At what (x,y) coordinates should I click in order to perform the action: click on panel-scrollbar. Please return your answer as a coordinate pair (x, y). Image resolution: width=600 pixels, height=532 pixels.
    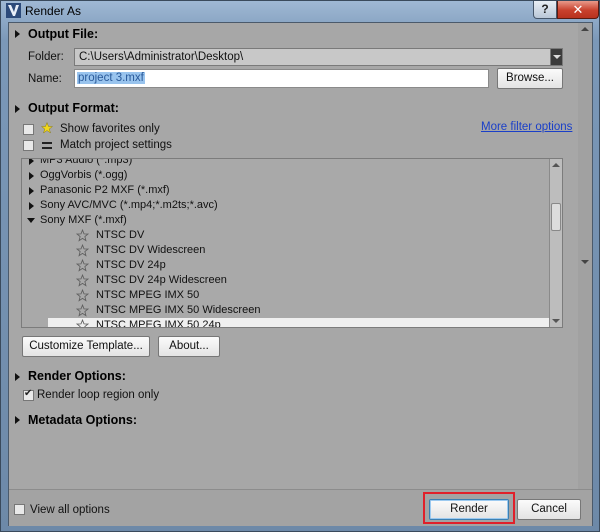
    Looking at the image, I should click on (585, 256).